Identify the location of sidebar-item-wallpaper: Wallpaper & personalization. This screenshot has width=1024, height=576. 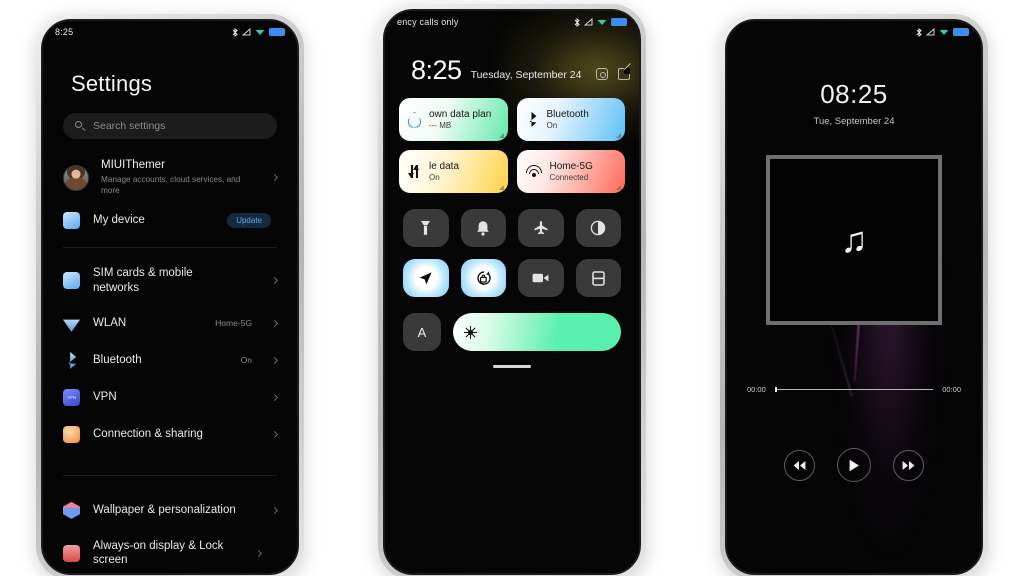
(171, 510).